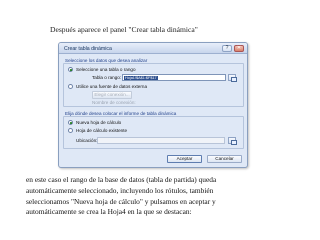  What do you see at coordinates (70, 122) in the screenshot?
I see `radio-new-sheet` at bounding box center [70, 122].